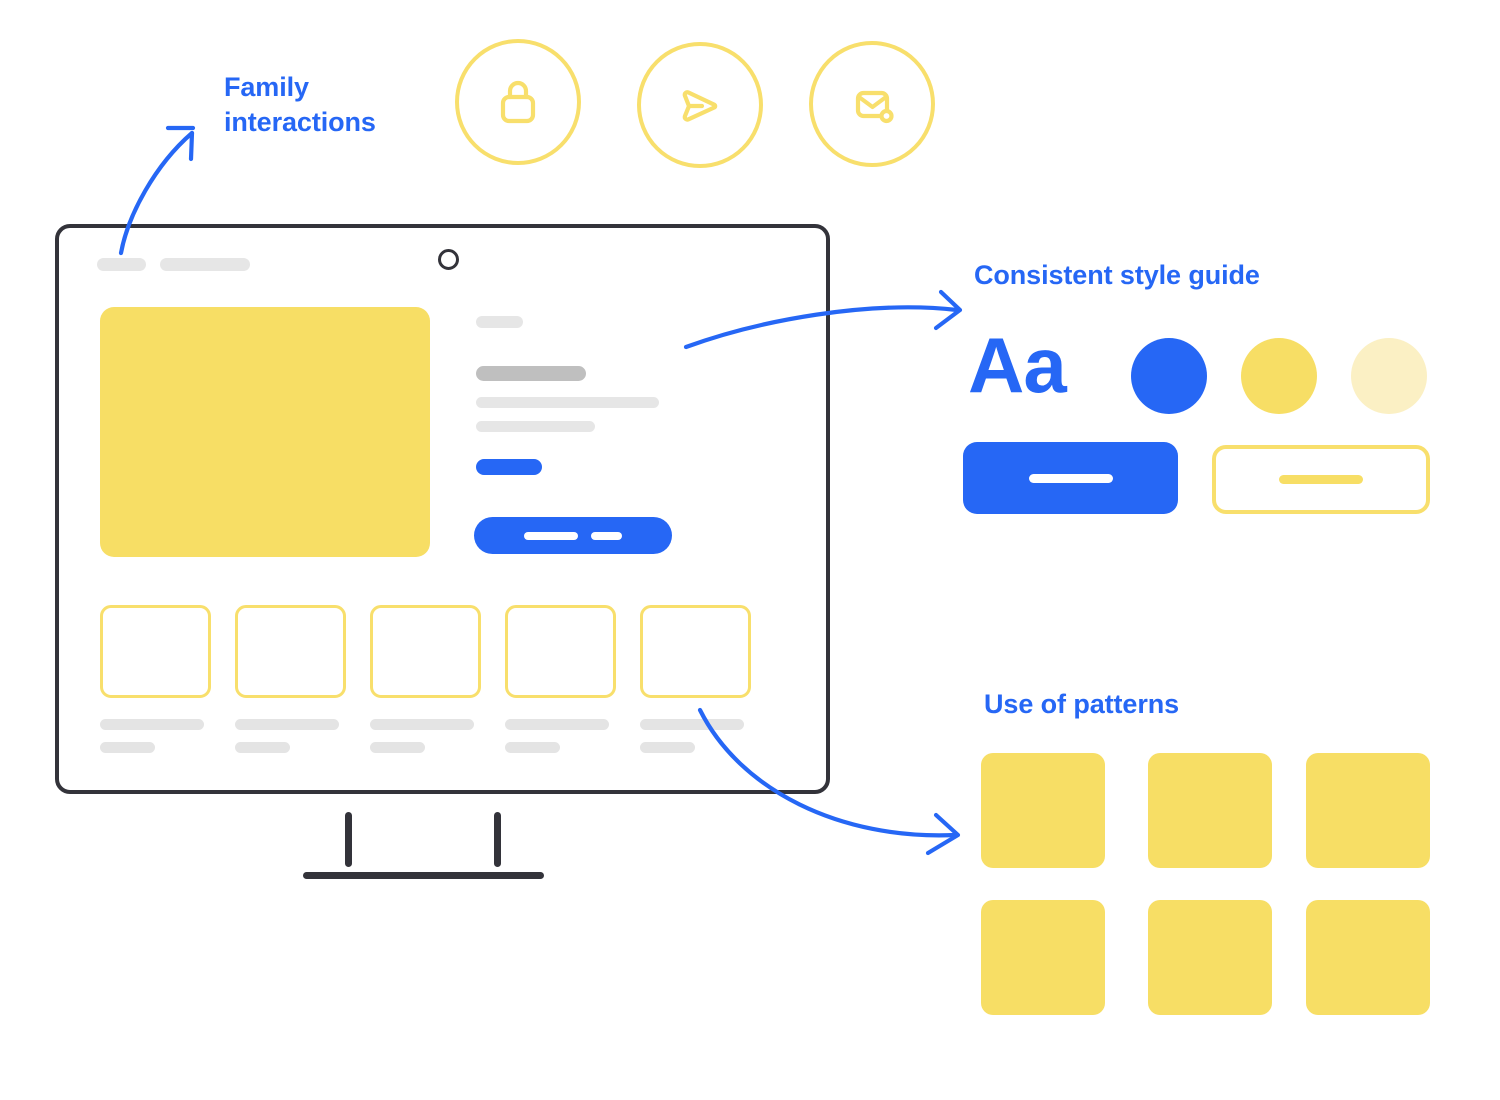  I want to click on annotation-label-consistent-style-guide: Consistent style guide, so click(1117, 275).